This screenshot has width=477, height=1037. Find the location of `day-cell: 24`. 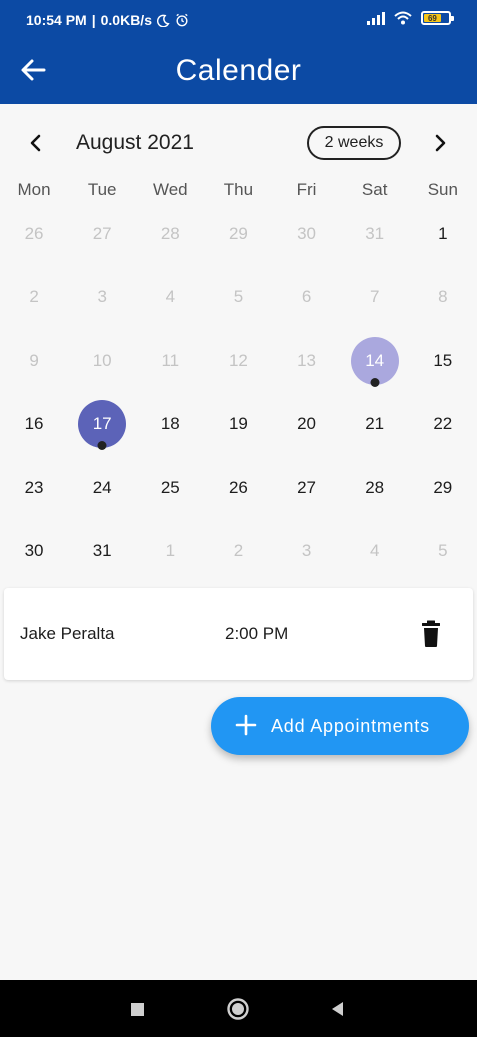

day-cell: 24 is located at coordinates (102, 488).